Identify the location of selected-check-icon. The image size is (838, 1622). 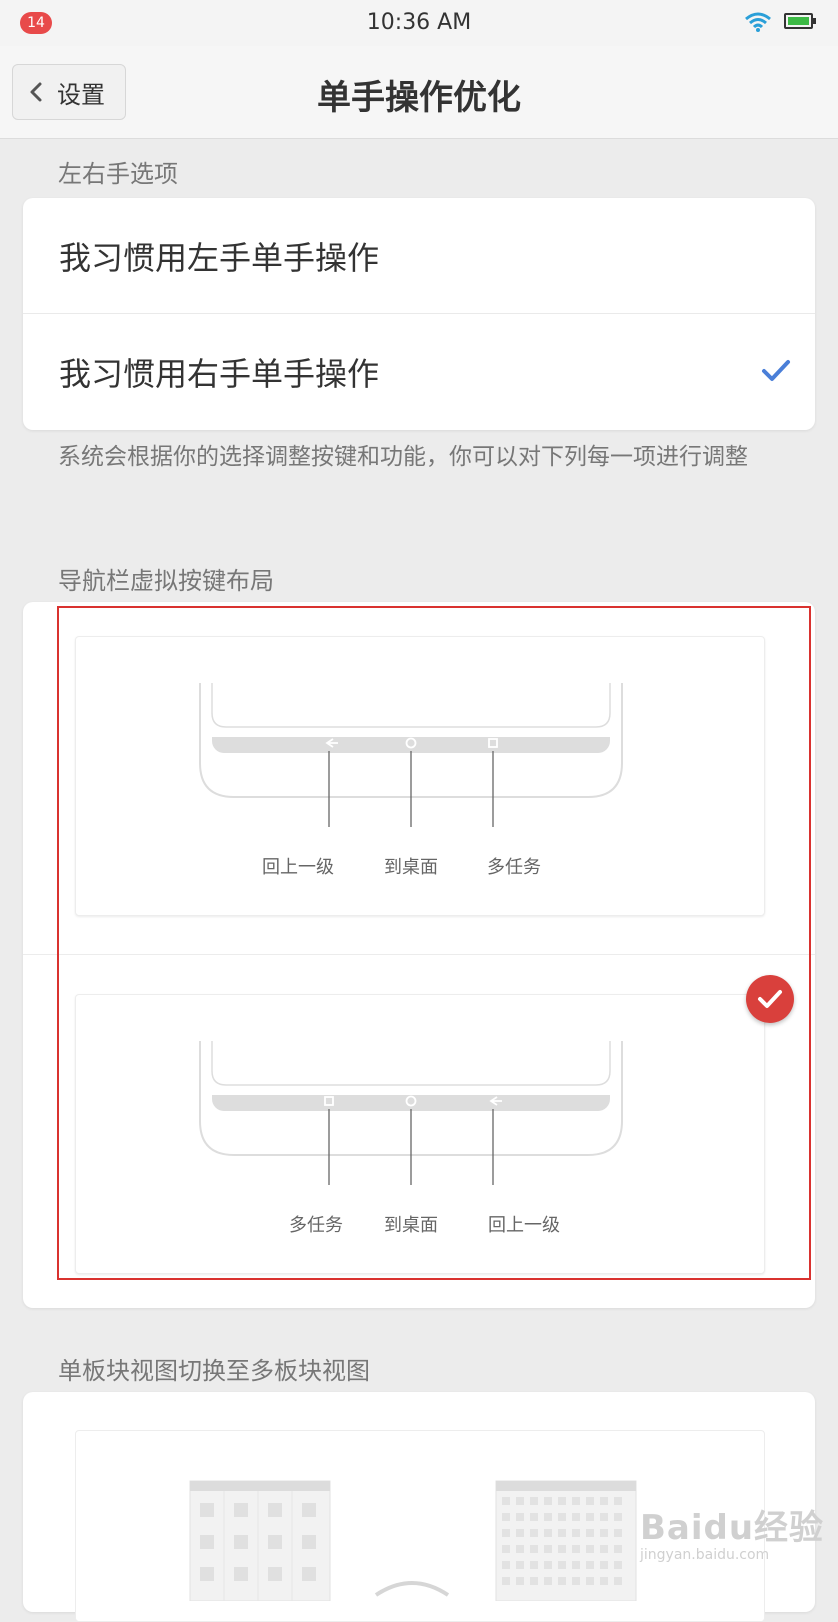
(770, 999).